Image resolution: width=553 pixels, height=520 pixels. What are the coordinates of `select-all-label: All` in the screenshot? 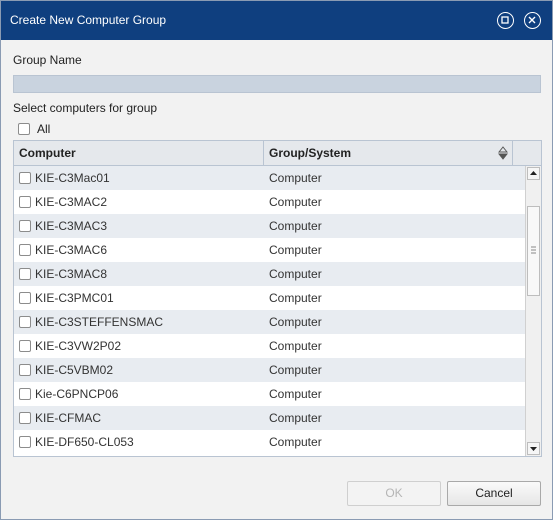 It's located at (44, 129).